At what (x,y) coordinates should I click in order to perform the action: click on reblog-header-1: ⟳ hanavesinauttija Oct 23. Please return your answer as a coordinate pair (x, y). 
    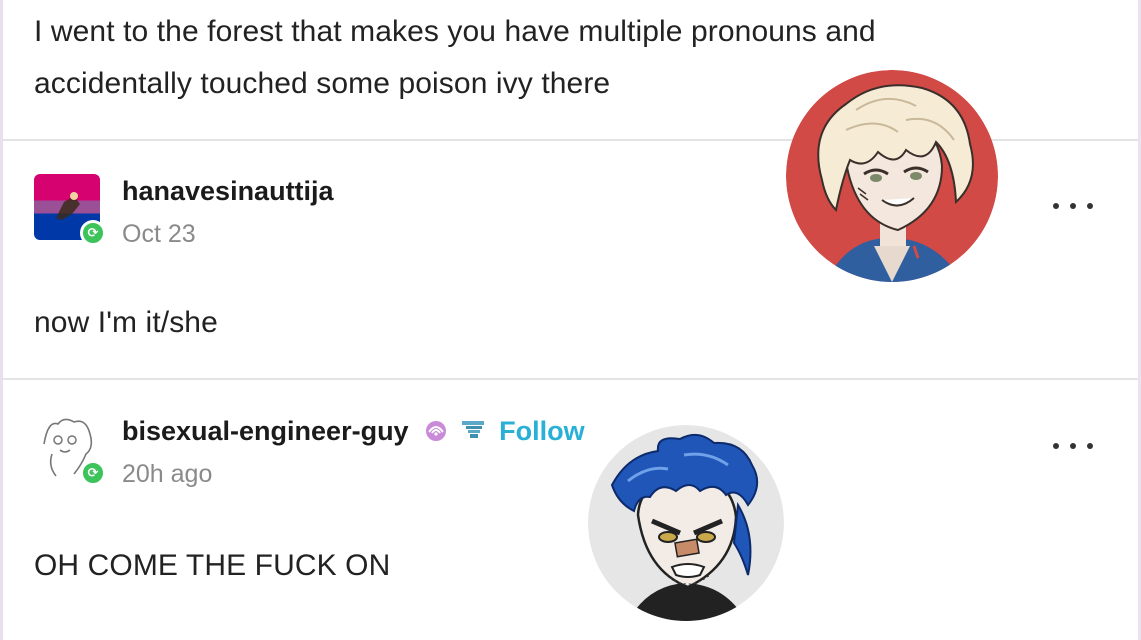
    Looking at the image, I should click on (384, 214).